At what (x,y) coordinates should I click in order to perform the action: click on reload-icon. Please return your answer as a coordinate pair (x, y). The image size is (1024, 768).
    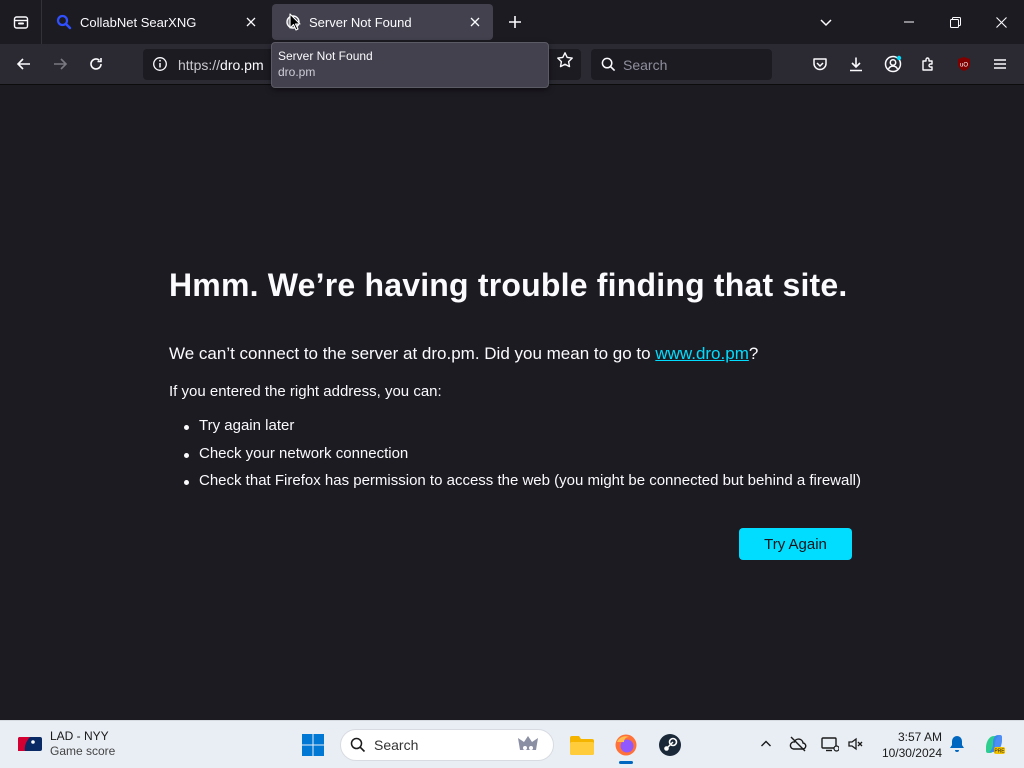
    Looking at the image, I should click on (96, 64).